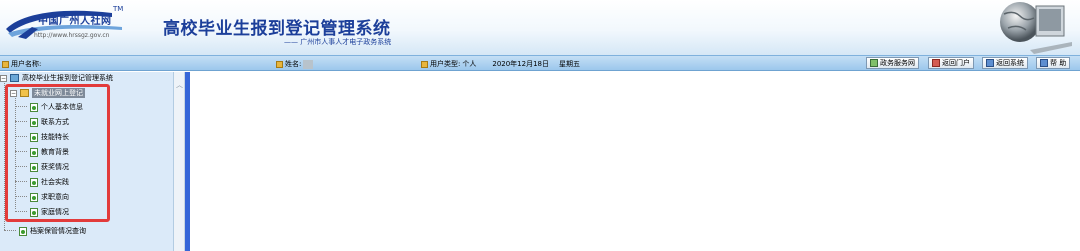 The image size is (1080, 251). What do you see at coordinates (424, 64) in the screenshot?
I see `type-icon` at bounding box center [424, 64].